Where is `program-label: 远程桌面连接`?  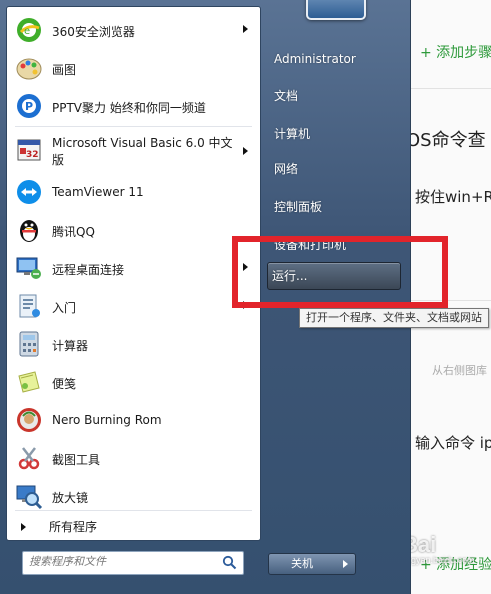 program-label: 远程桌面连接 is located at coordinates (88, 270).